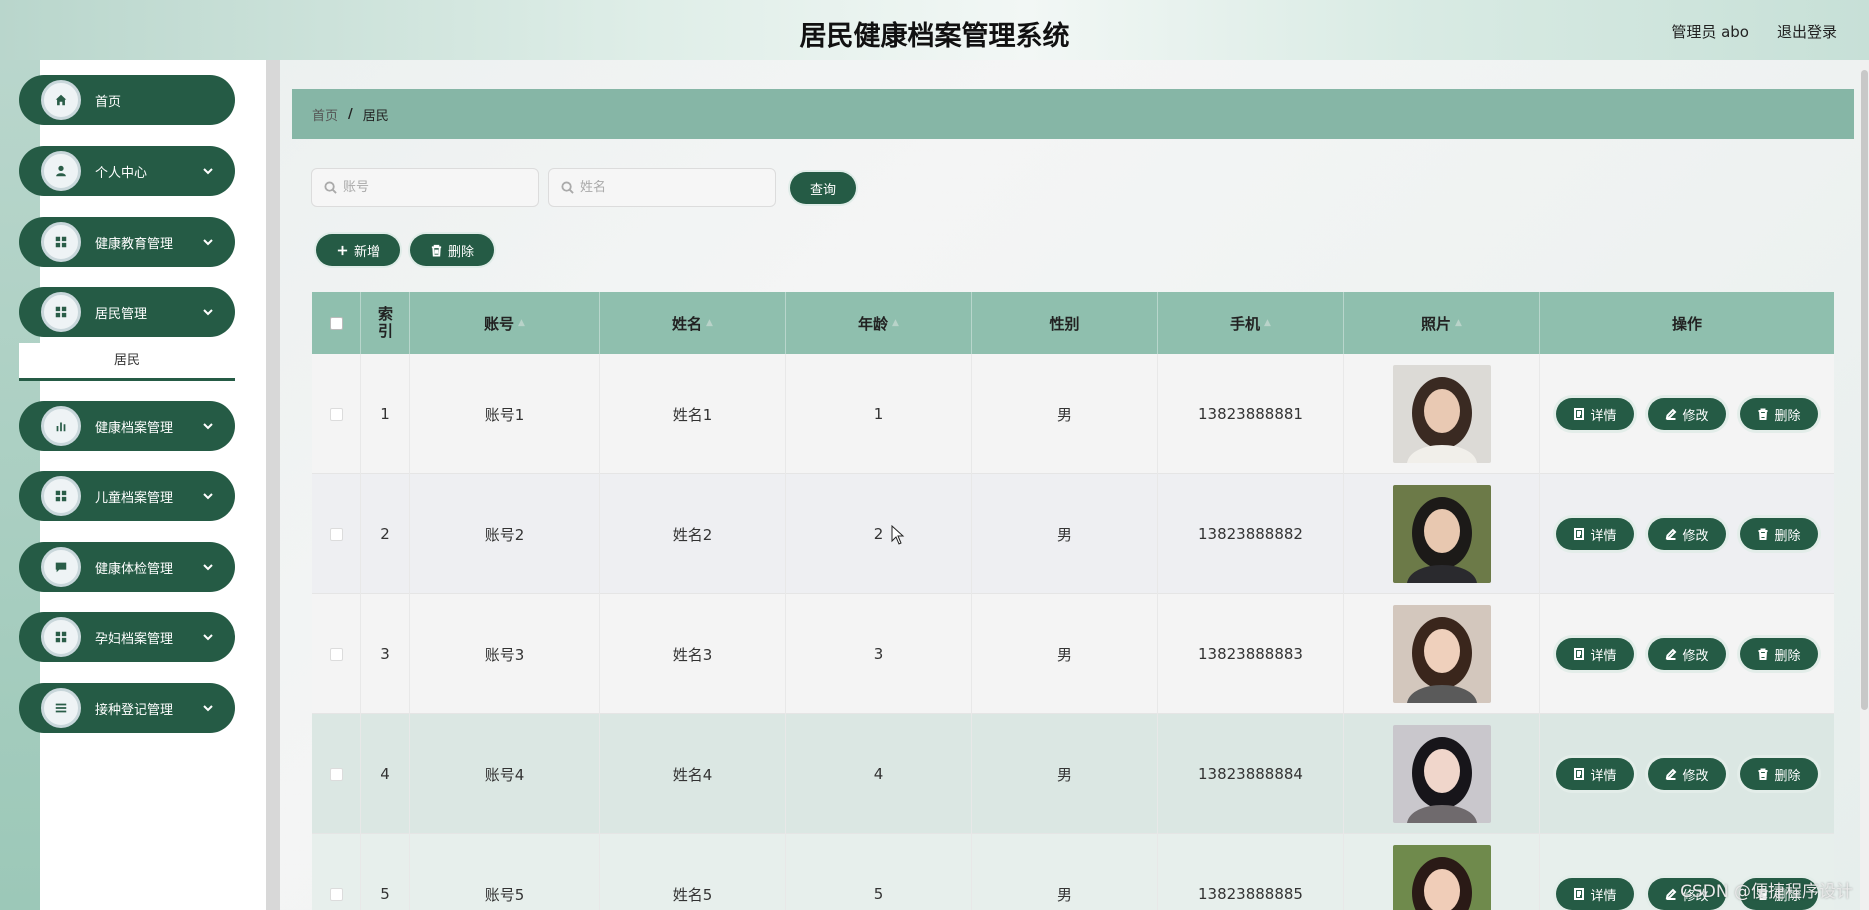 This screenshot has width=1869, height=910. Describe the element at coordinates (134, 639) in the screenshot. I see `sidebar-item-label: 孕妇档案管理` at that location.